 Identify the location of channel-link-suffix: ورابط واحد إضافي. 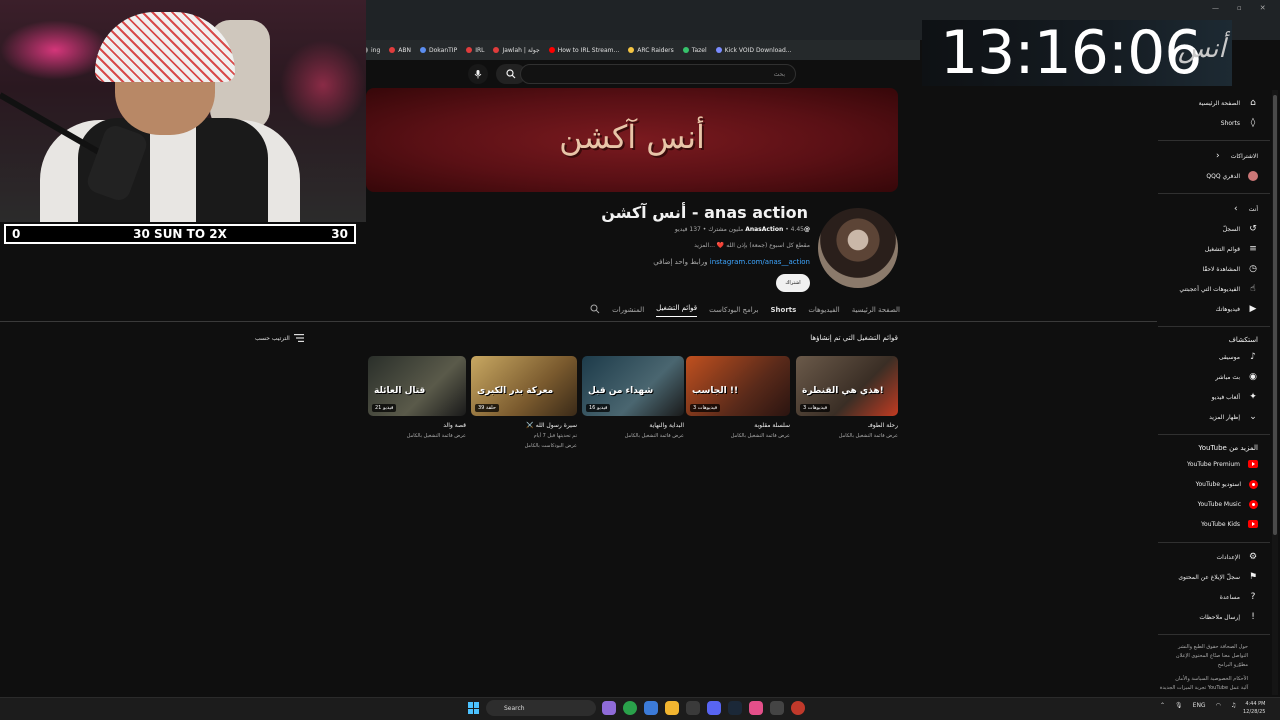
(680, 262).